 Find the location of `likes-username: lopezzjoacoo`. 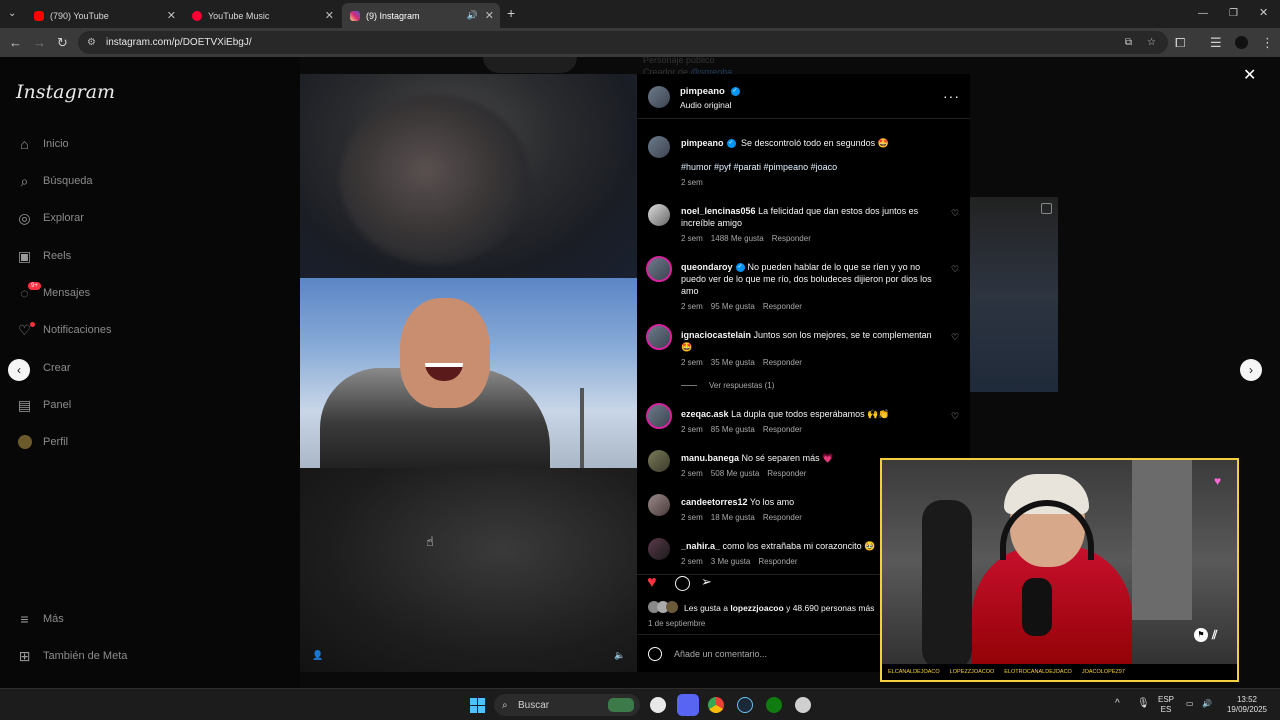

likes-username: lopezzjoacoo is located at coordinates (756, 608).